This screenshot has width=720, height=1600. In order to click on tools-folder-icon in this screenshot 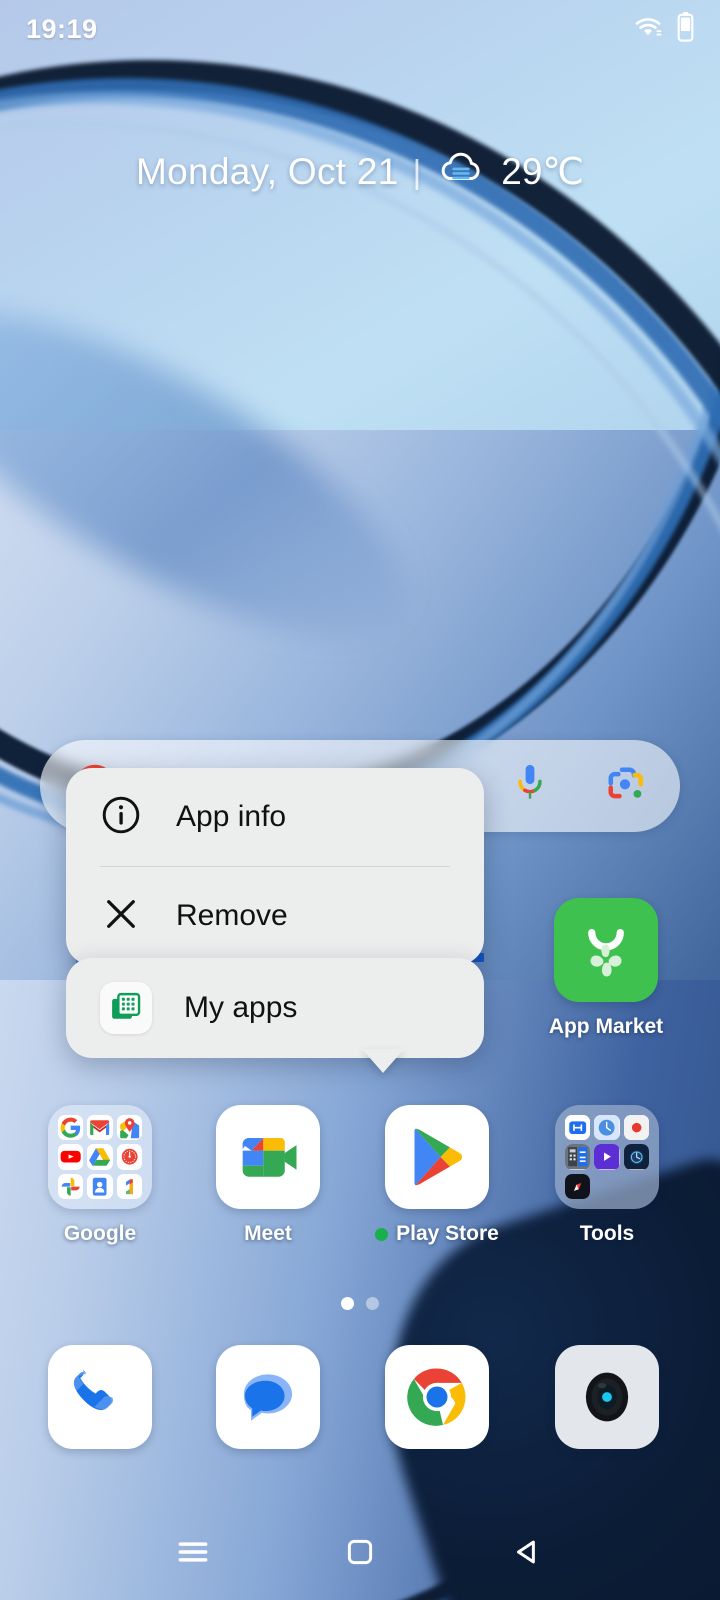, I will do `click(607, 1157)`.